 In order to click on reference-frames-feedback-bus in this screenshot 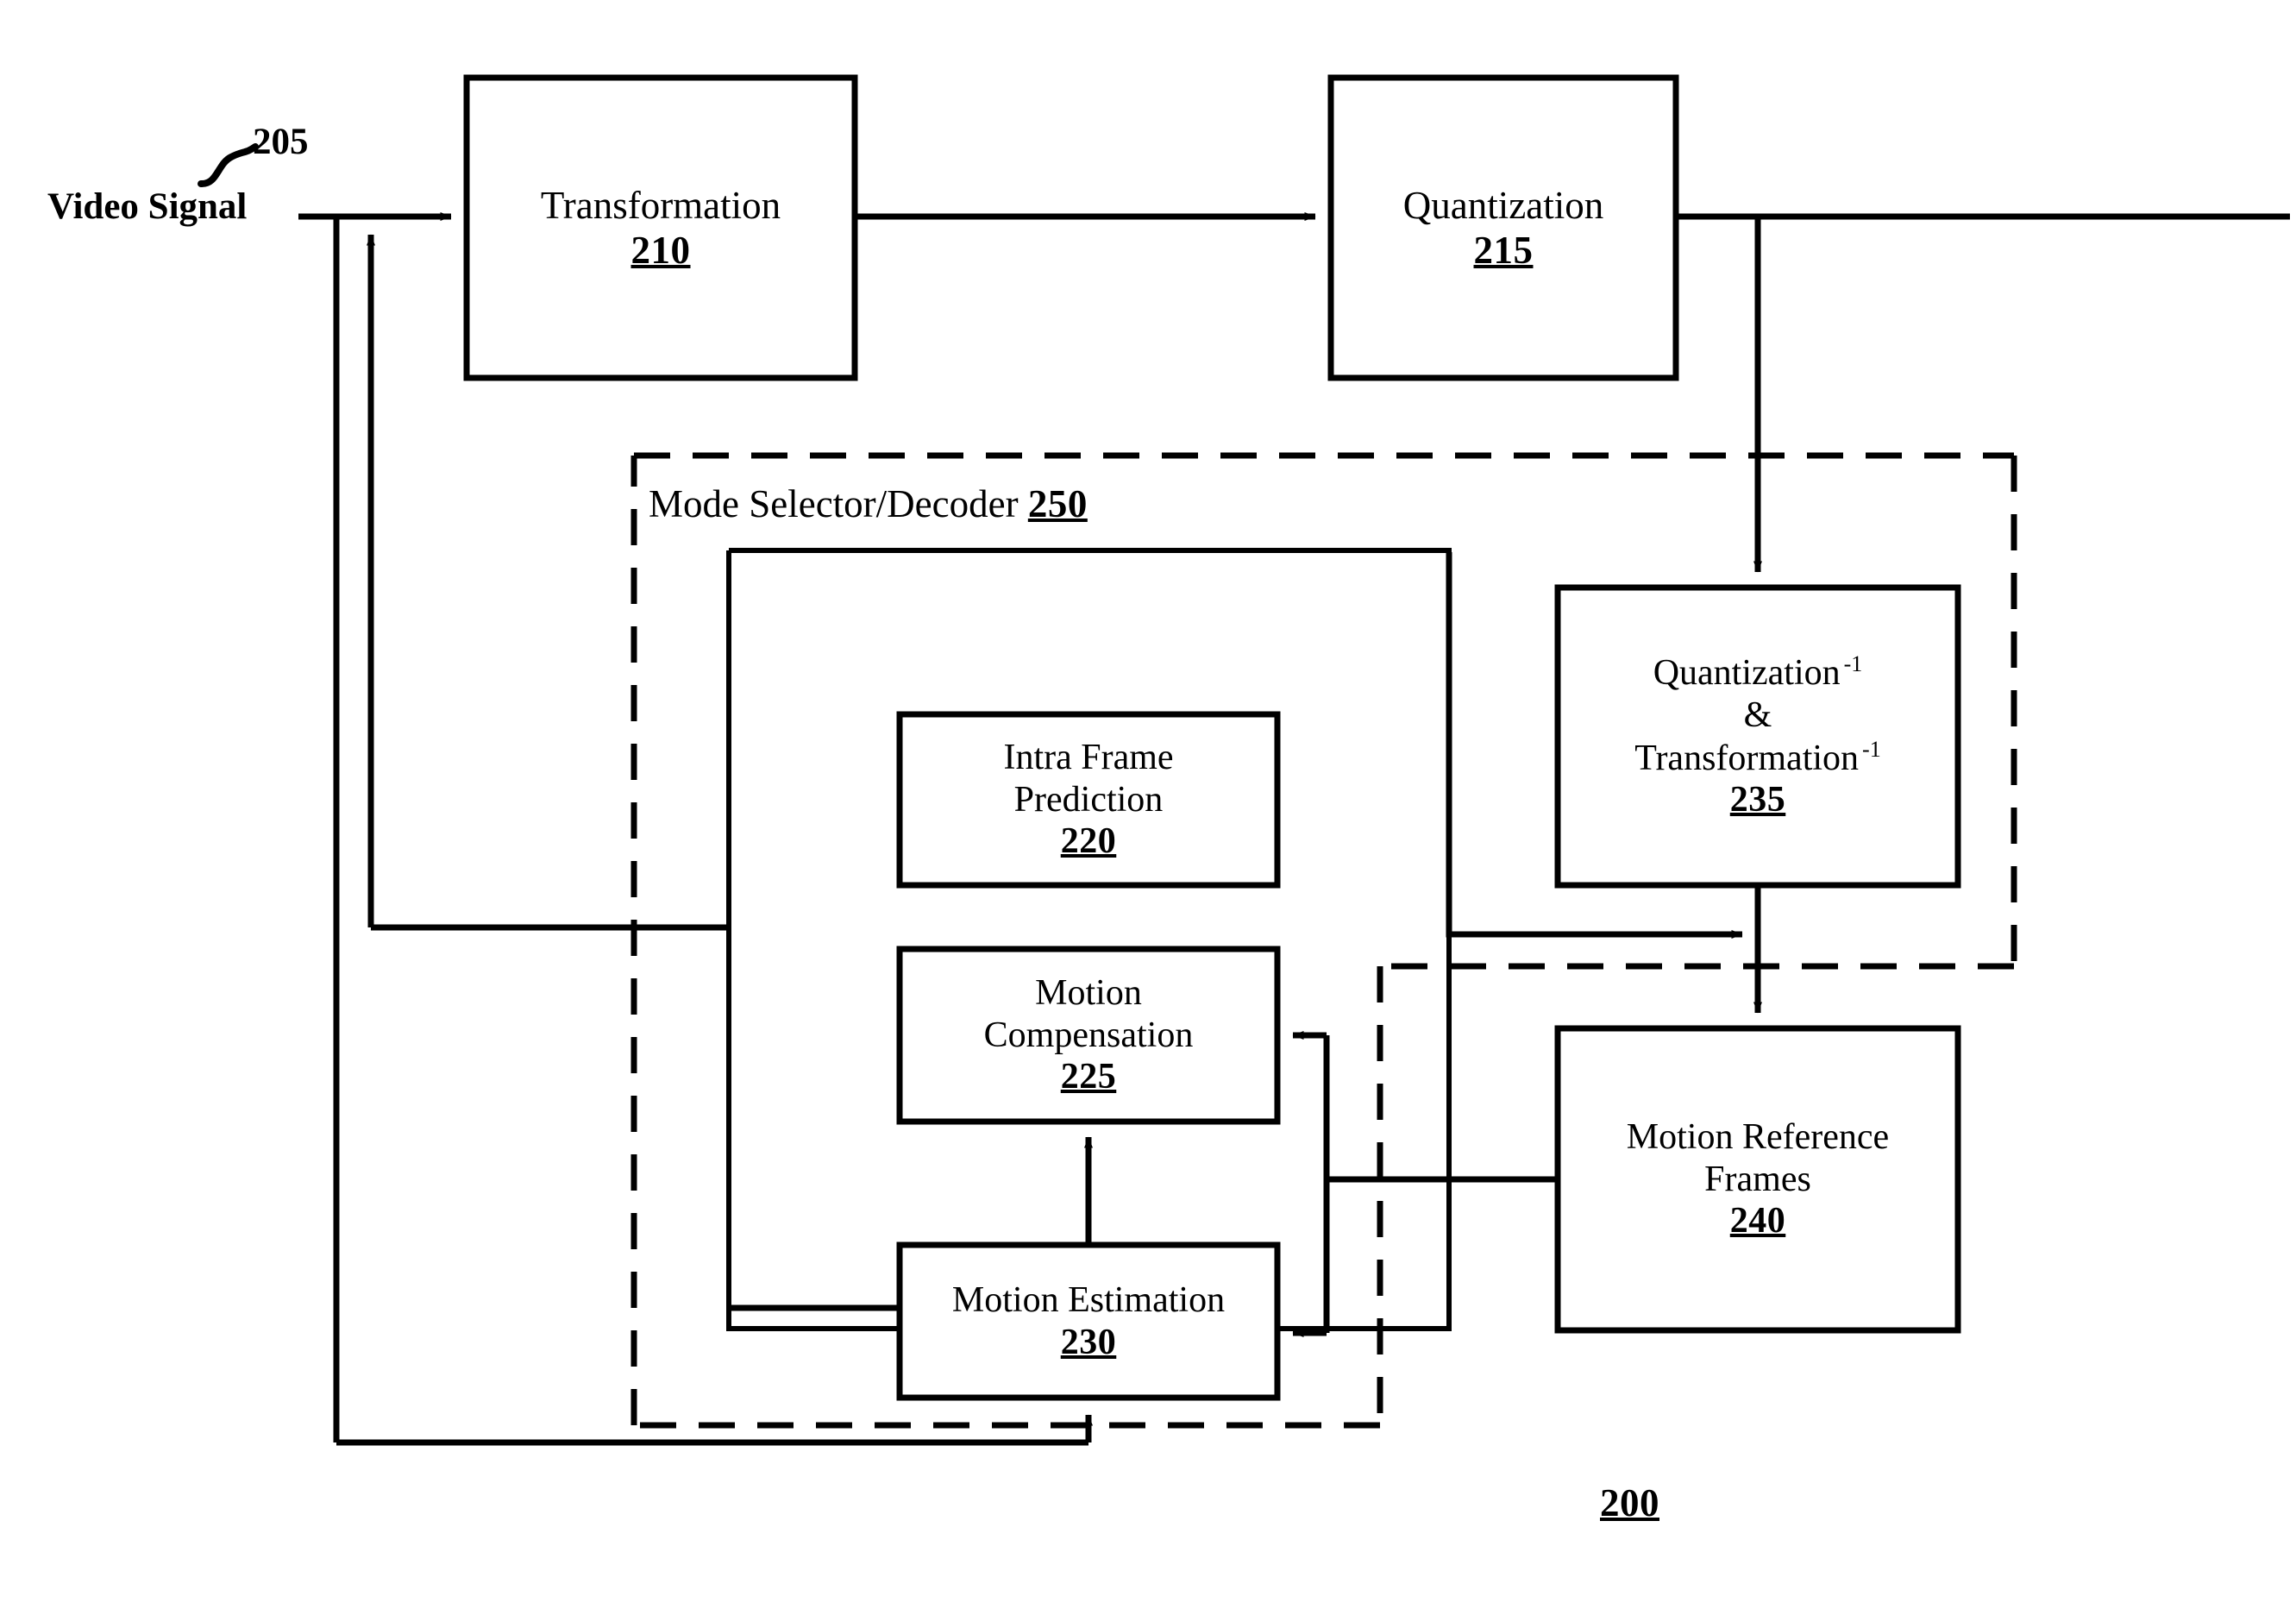, I will do `click(1425, 1184)`.